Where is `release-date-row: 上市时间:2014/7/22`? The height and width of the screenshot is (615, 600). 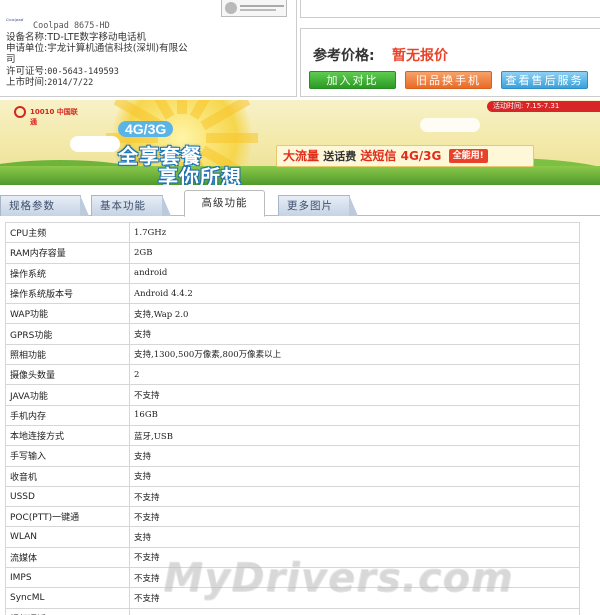
release-date-row: 上市时间:2014/7/22 is located at coordinates (49, 83).